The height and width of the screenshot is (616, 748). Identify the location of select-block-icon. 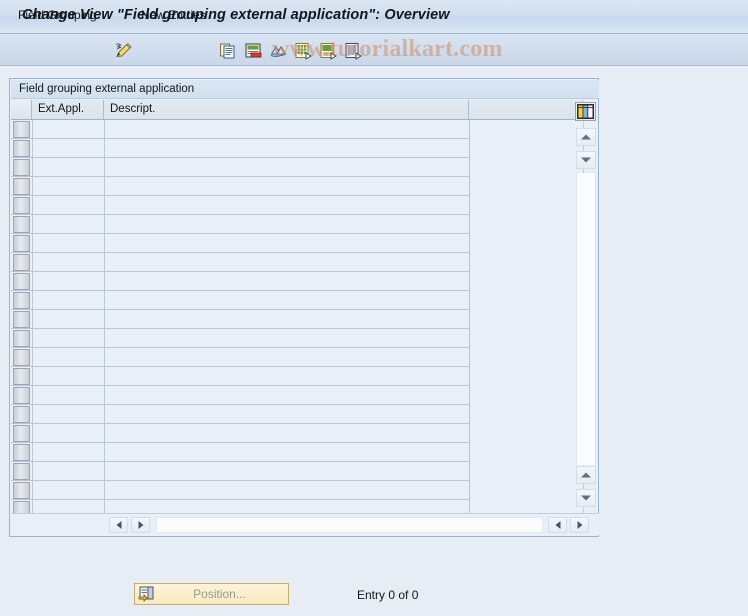
(328, 51).